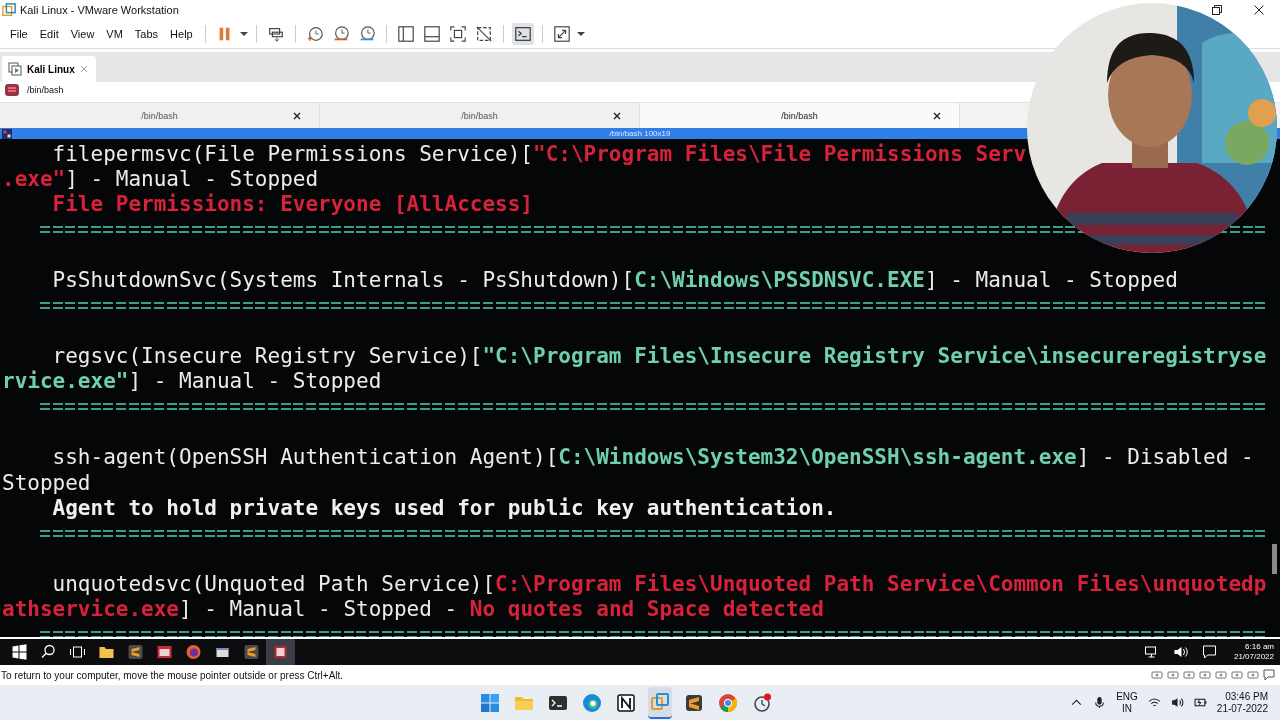 This screenshot has height=720, width=1280. What do you see at coordinates (539, 153) in the screenshot?
I see `terminal-line: filepermsvc(File Permissions Service)["C:\Program Files\File Permissions Serv` at bounding box center [539, 153].